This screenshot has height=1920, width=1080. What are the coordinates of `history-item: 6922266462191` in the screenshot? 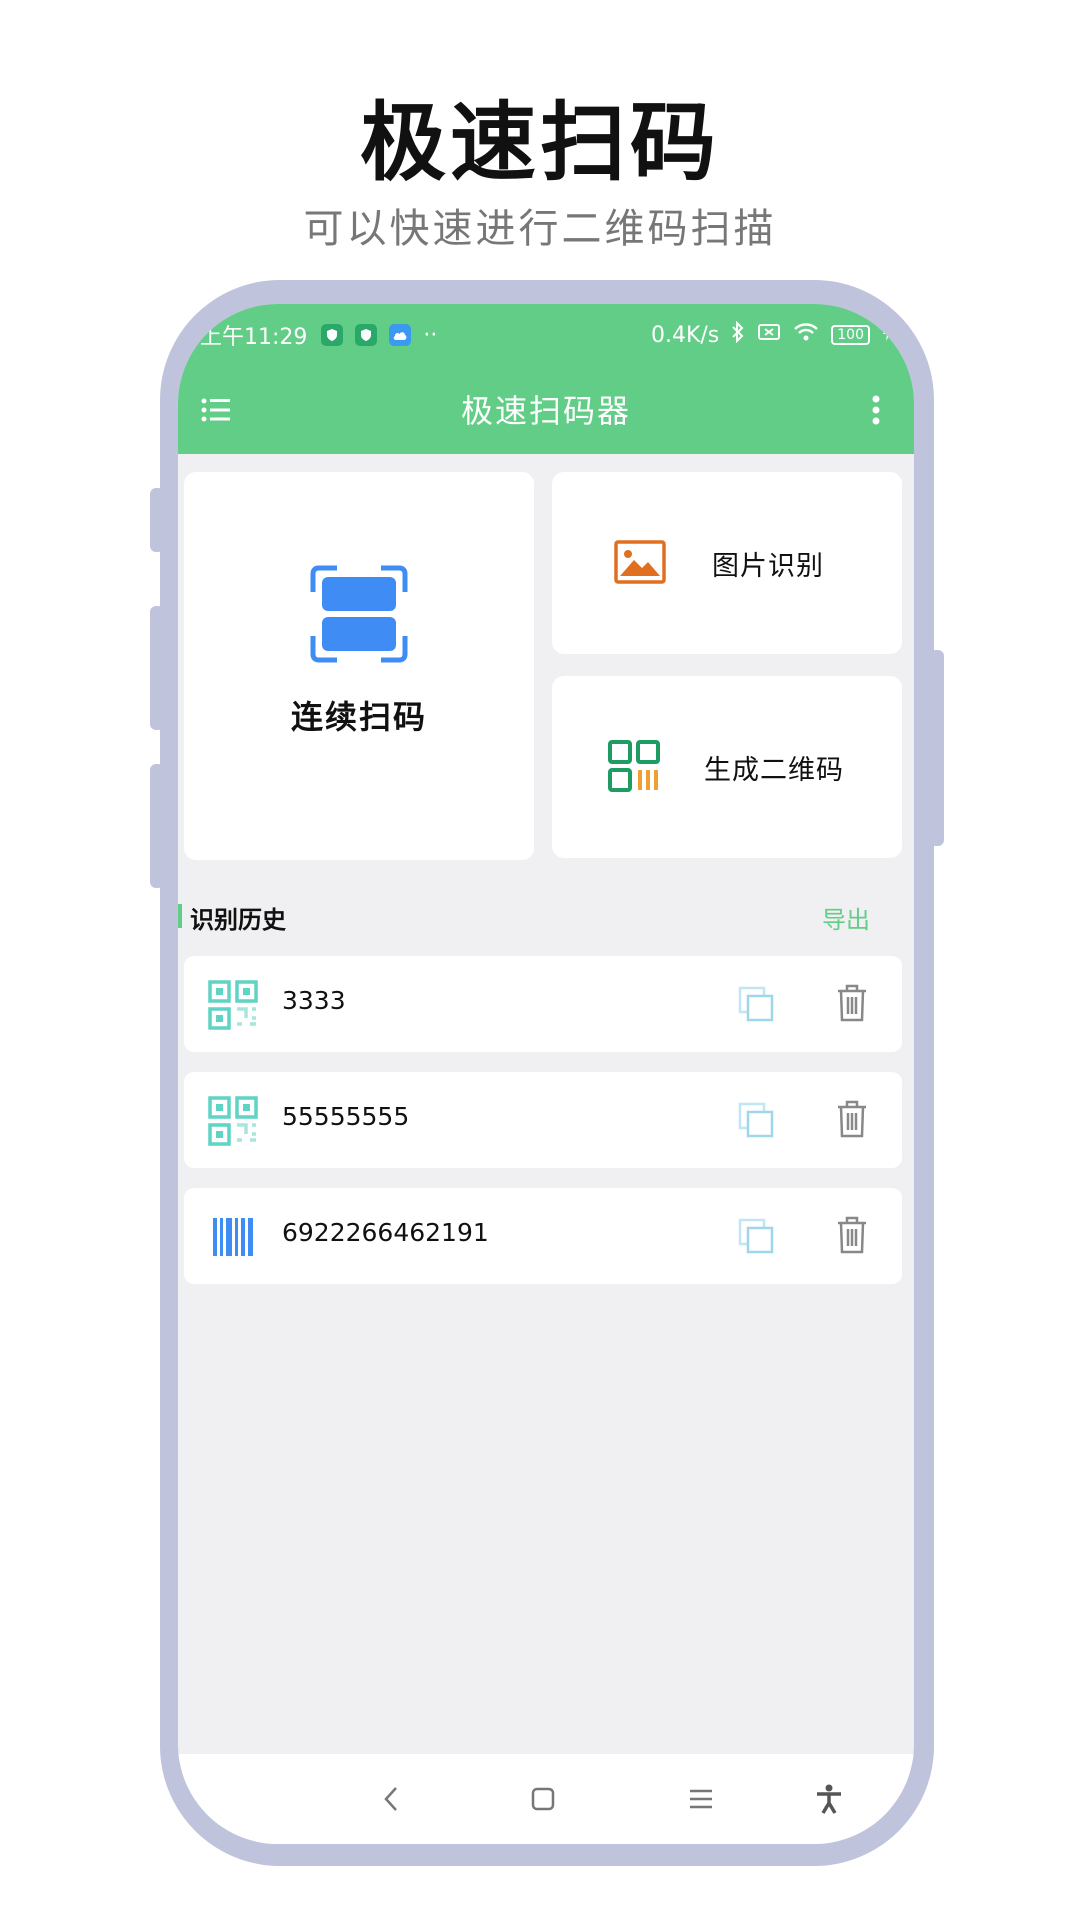 It's located at (543, 1236).